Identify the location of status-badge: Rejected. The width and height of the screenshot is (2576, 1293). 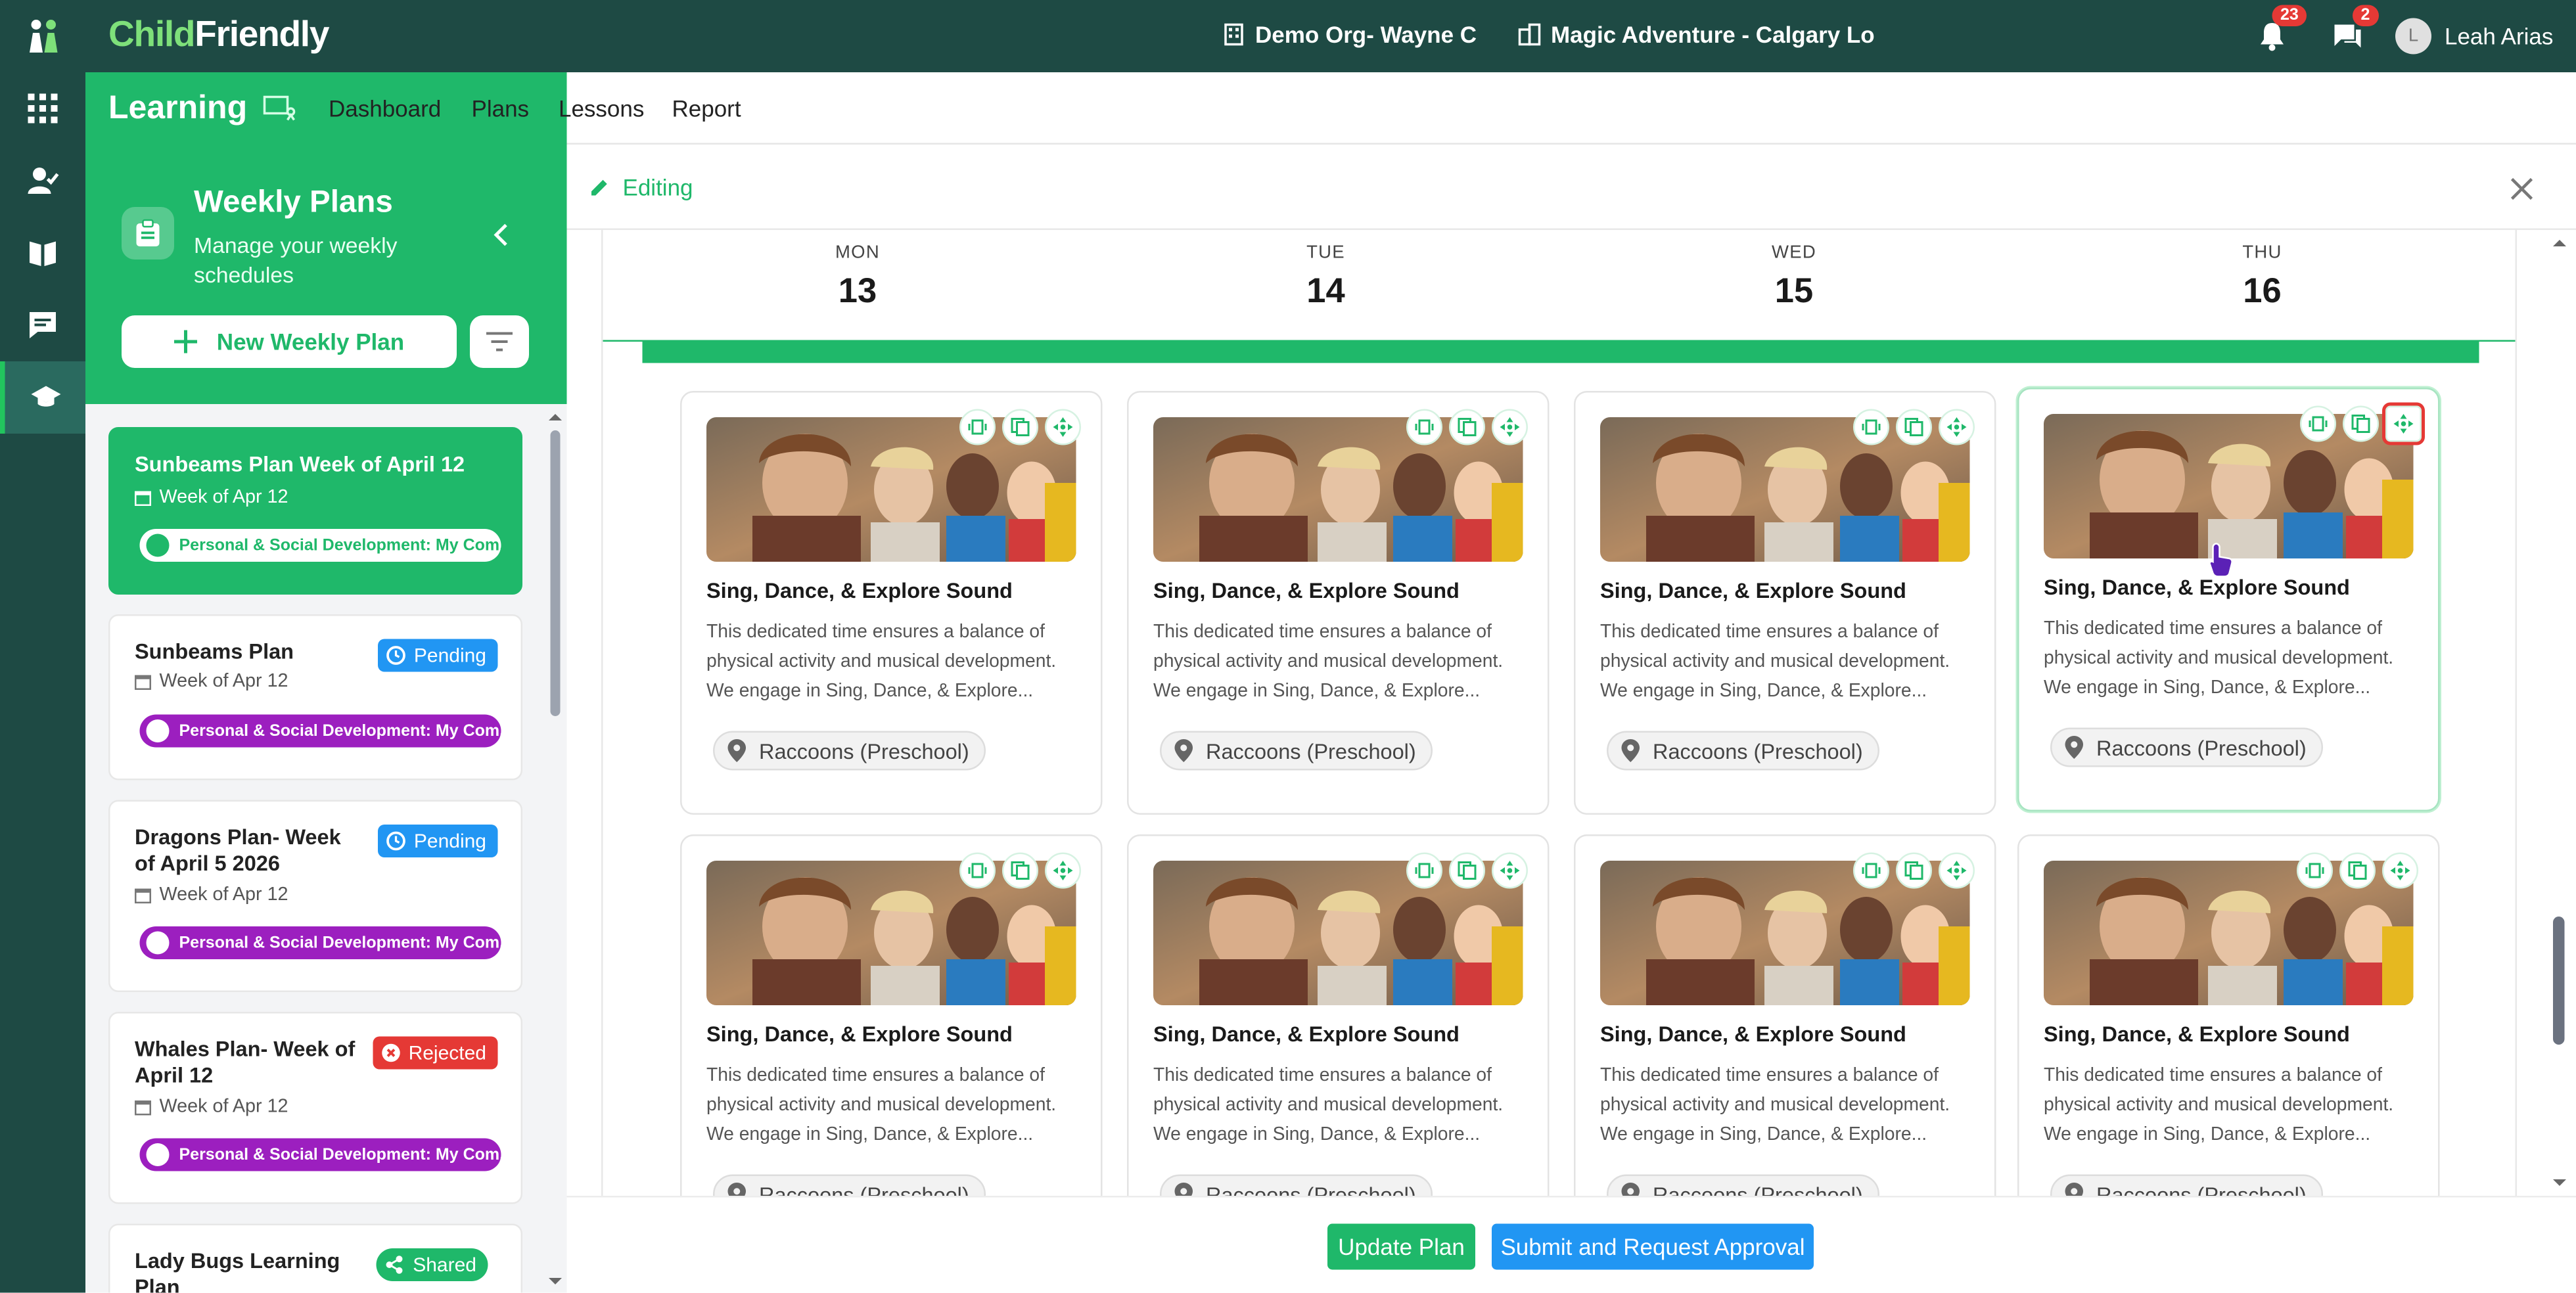
(435, 1053).